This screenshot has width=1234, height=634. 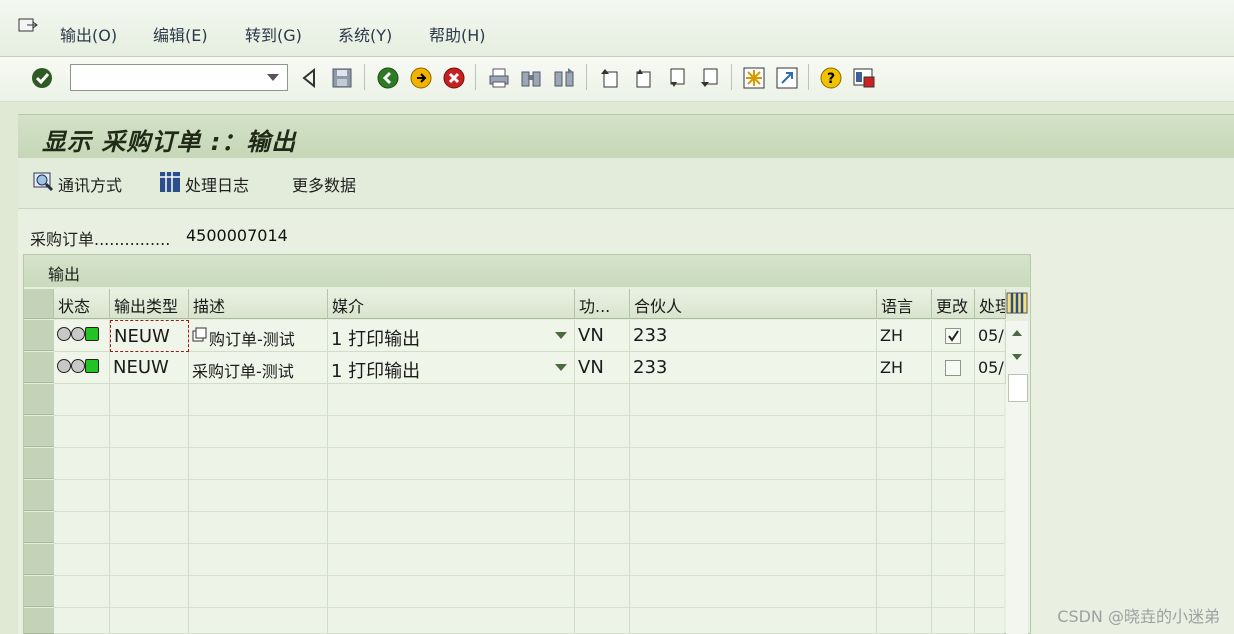 I want to click on description-cell: 购订单-测试, so click(x=258, y=336).